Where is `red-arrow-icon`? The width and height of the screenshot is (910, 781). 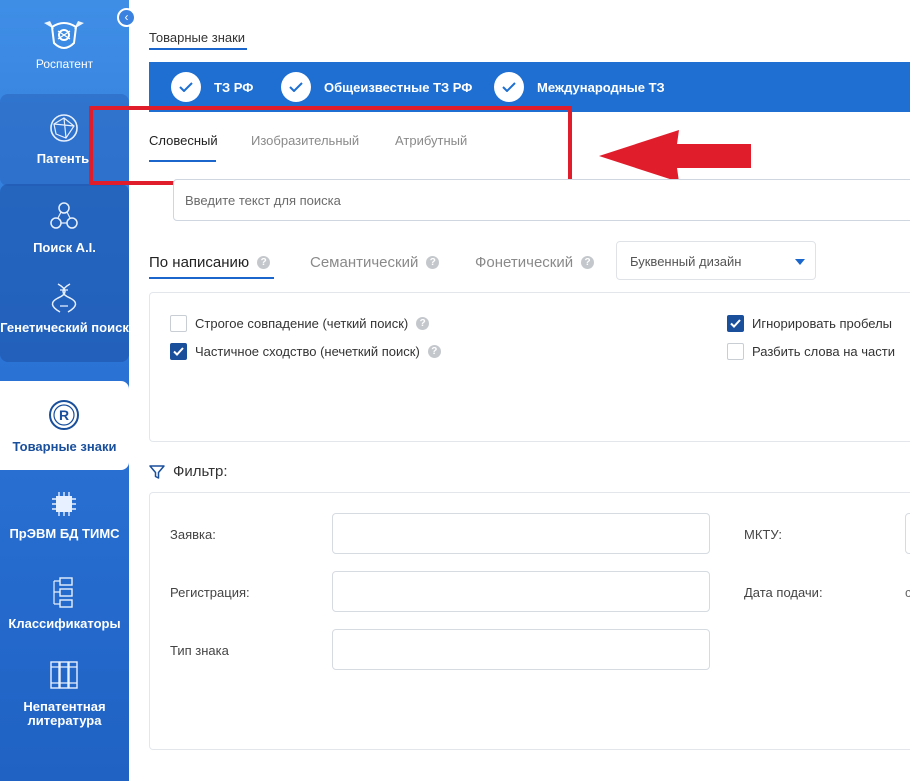 red-arrow-icon is located at coordinates (675, 156).